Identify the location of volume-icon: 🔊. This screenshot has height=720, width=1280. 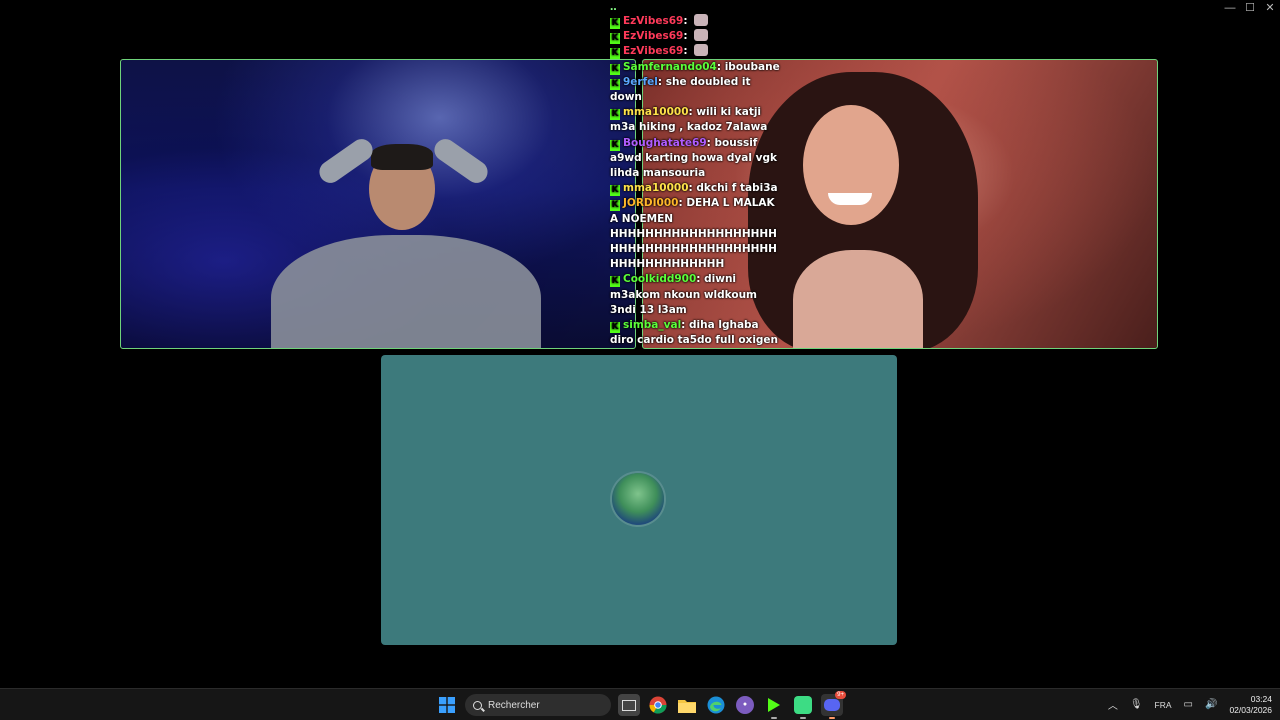
(1211, 704).